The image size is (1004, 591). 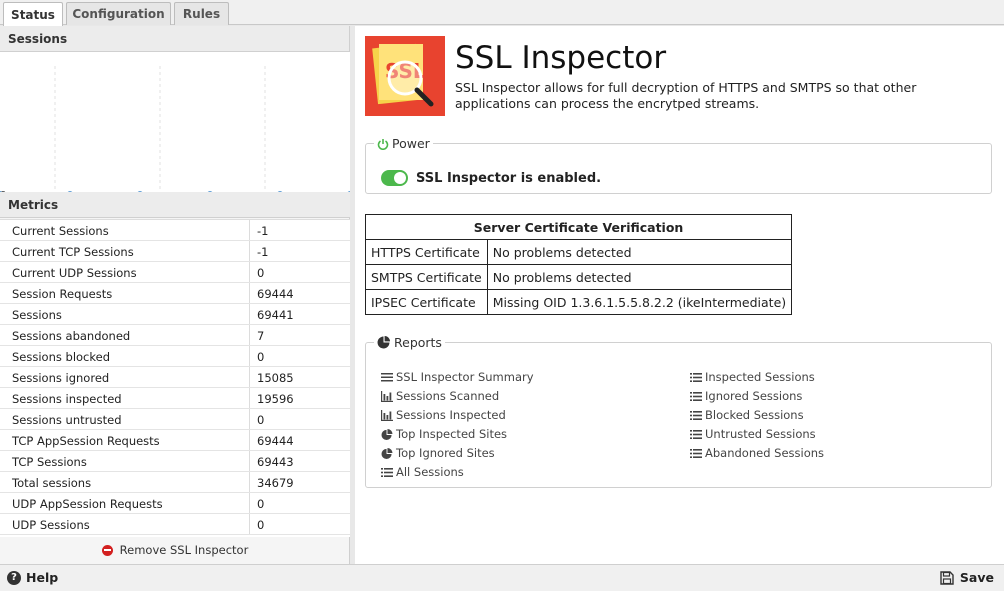 I want to click on tab-bar: Status Configuration Rules, so click(x=502, y=13).